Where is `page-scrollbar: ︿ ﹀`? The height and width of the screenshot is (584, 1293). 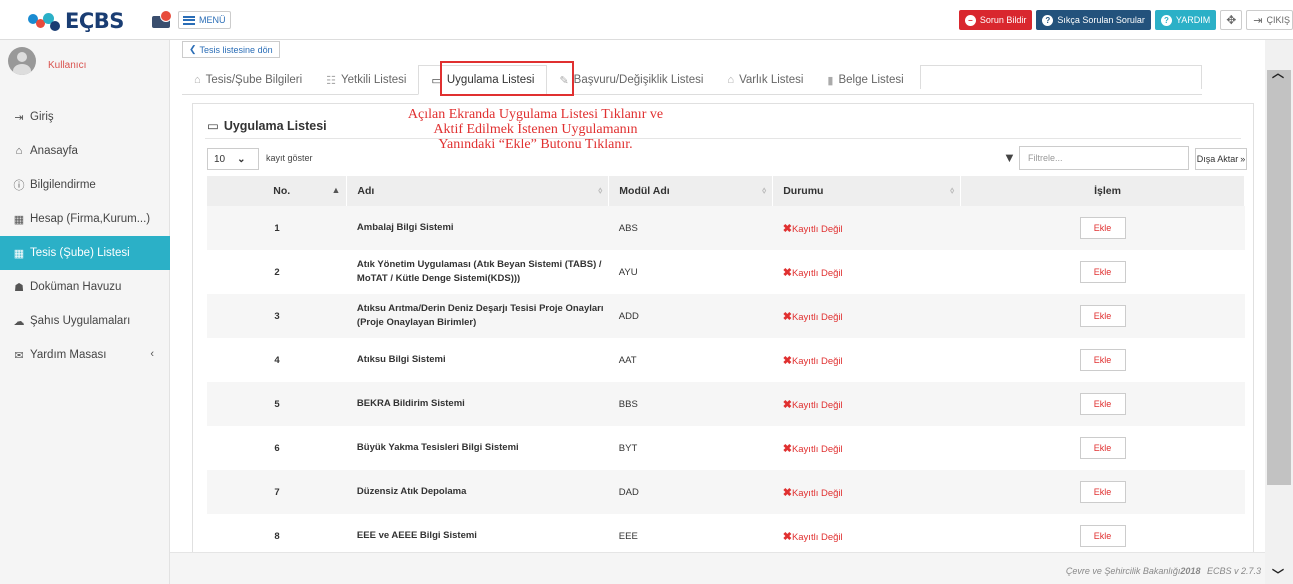
page-scrollbar: ︿ ﹀ is located at coordinates (1279, 312).